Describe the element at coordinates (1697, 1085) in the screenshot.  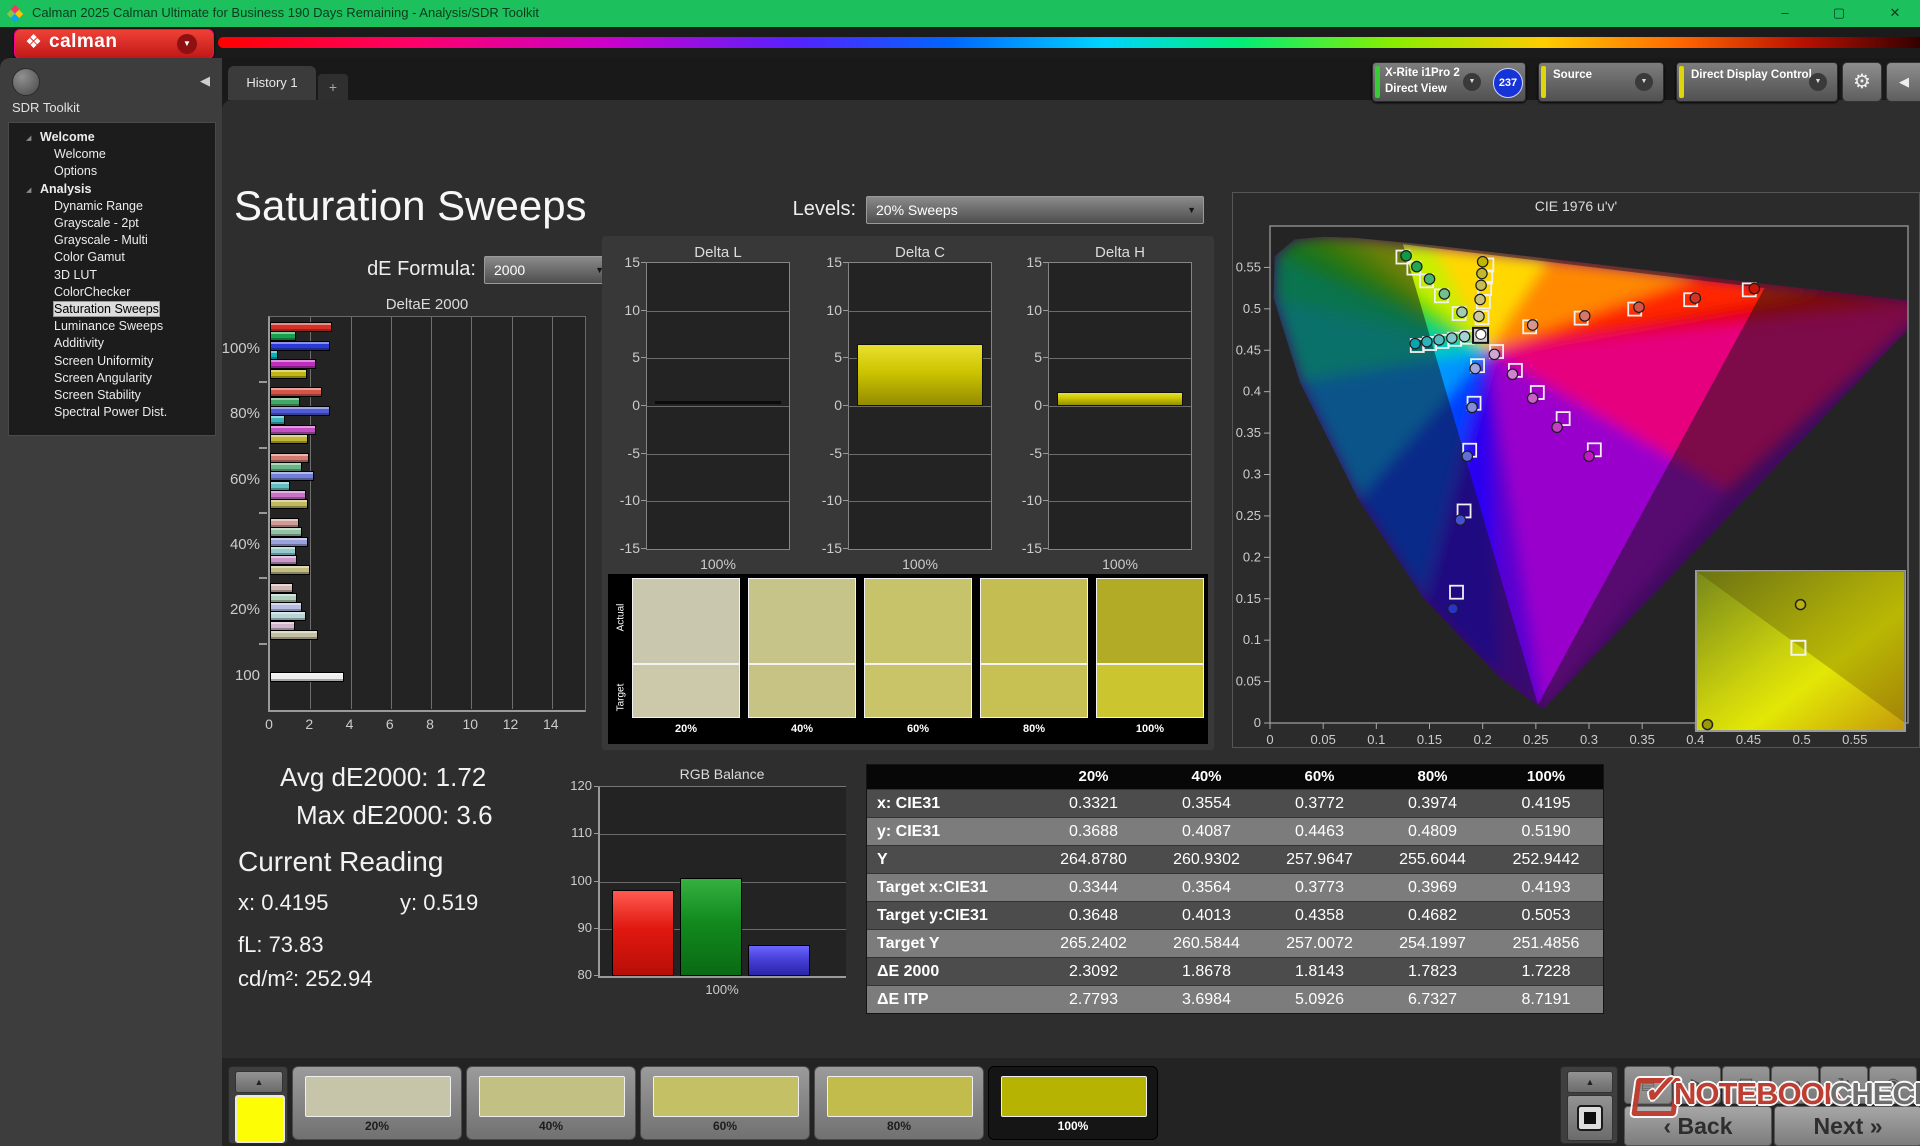
I see `toolbar-glyph-button-2: ▶` at that location.